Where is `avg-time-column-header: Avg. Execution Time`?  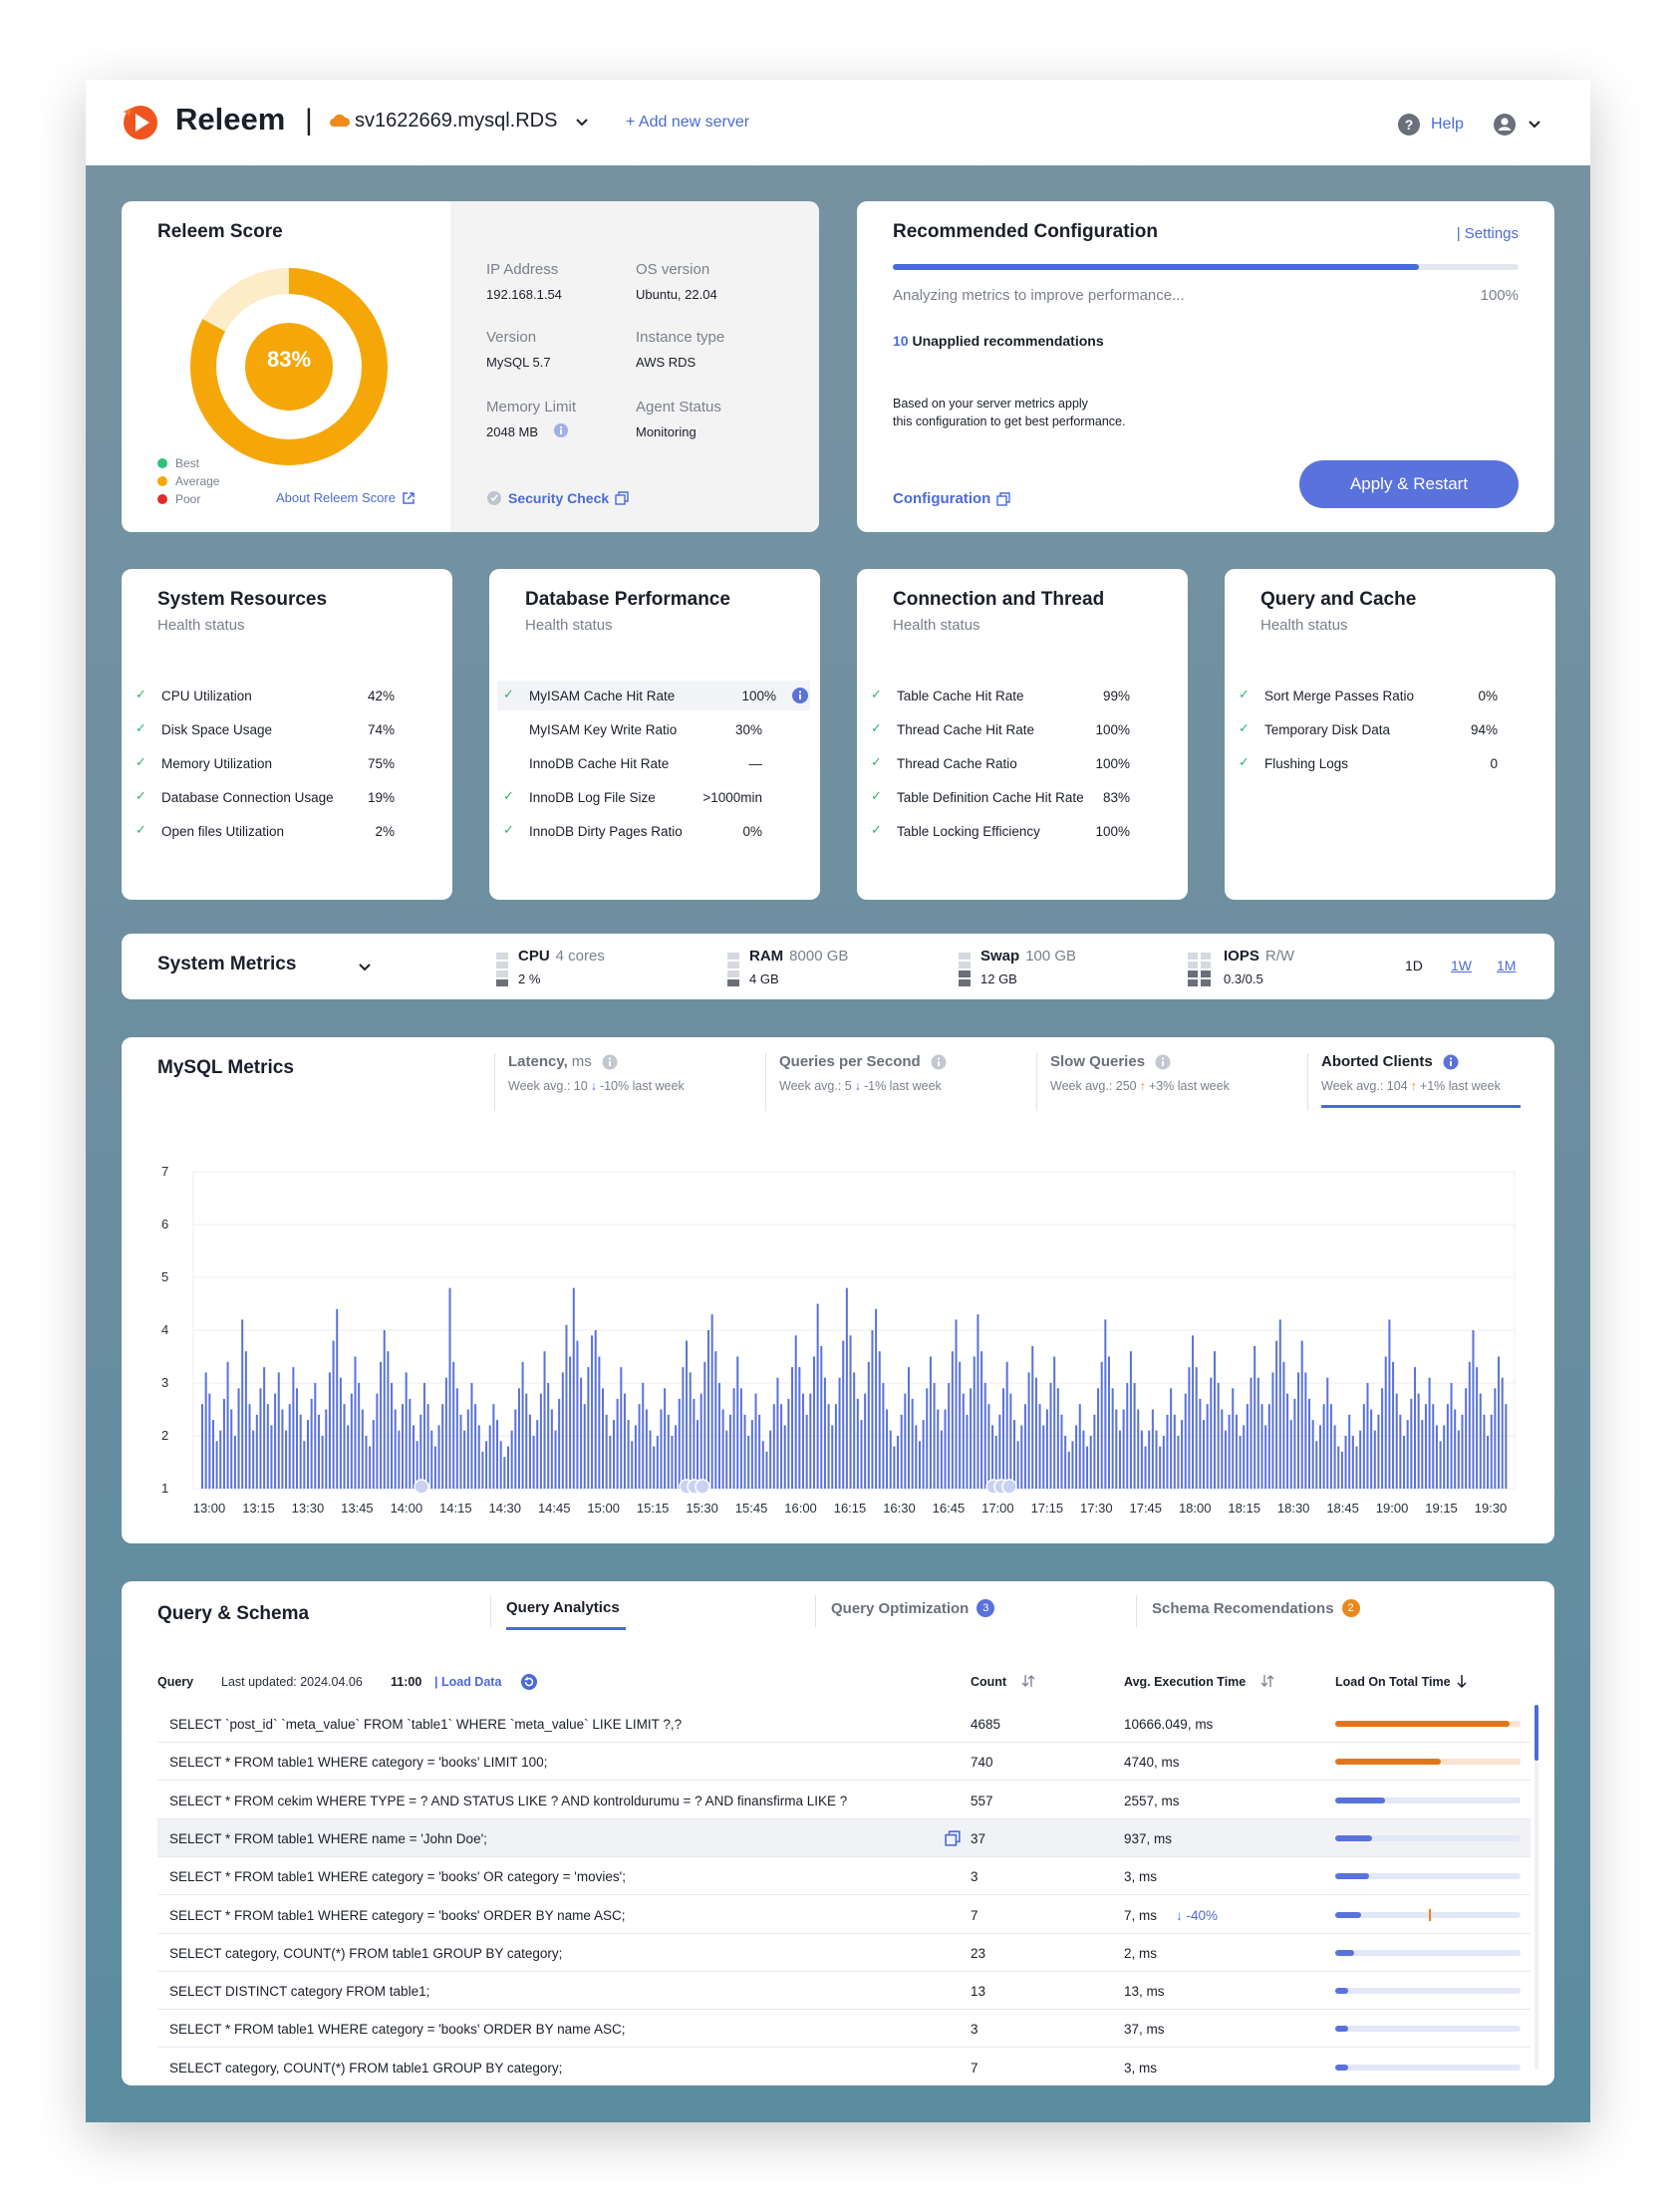
avg-time-column-header: Avg. Execution Time is located at coordinates (1185, 1682).